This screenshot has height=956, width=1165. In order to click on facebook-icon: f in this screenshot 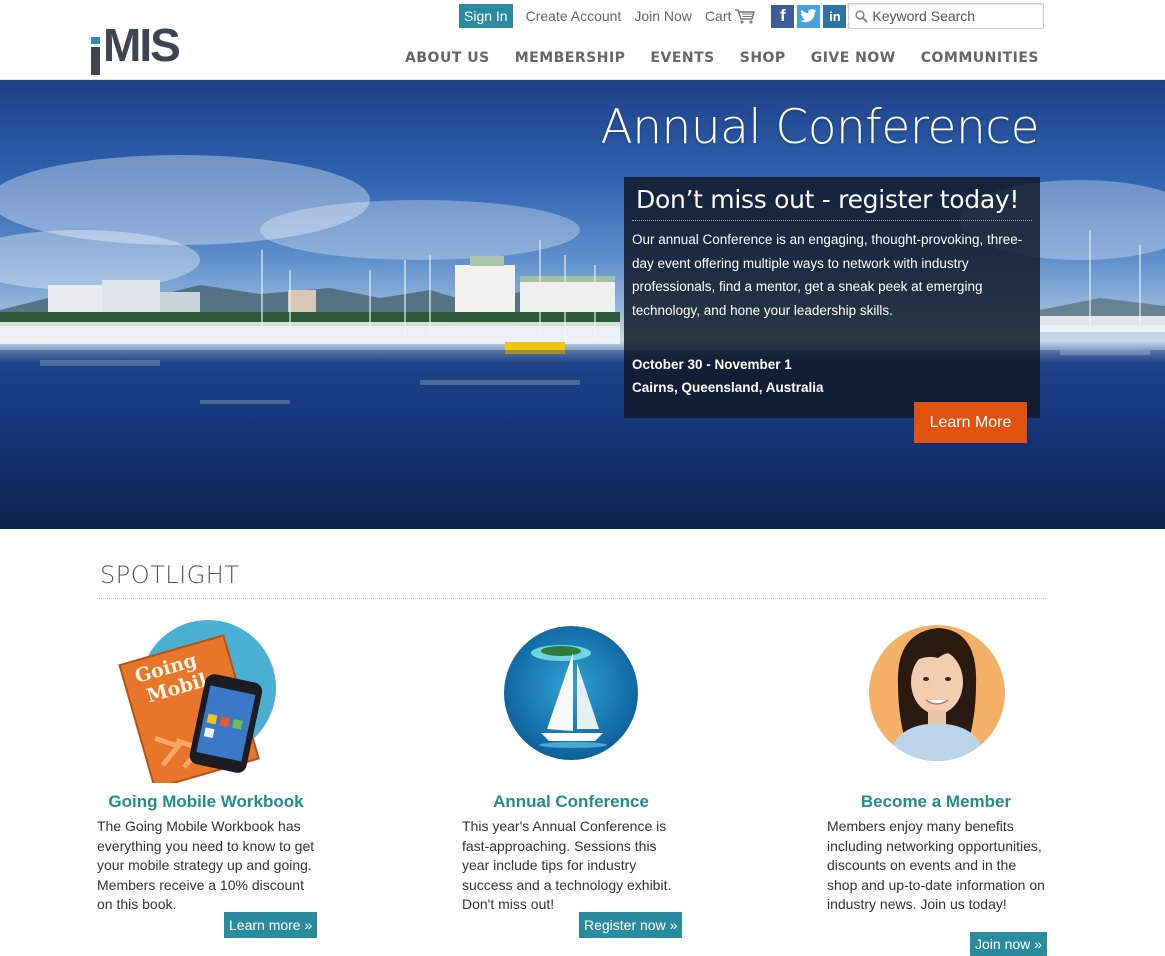, I will do `click(783, 16)`.